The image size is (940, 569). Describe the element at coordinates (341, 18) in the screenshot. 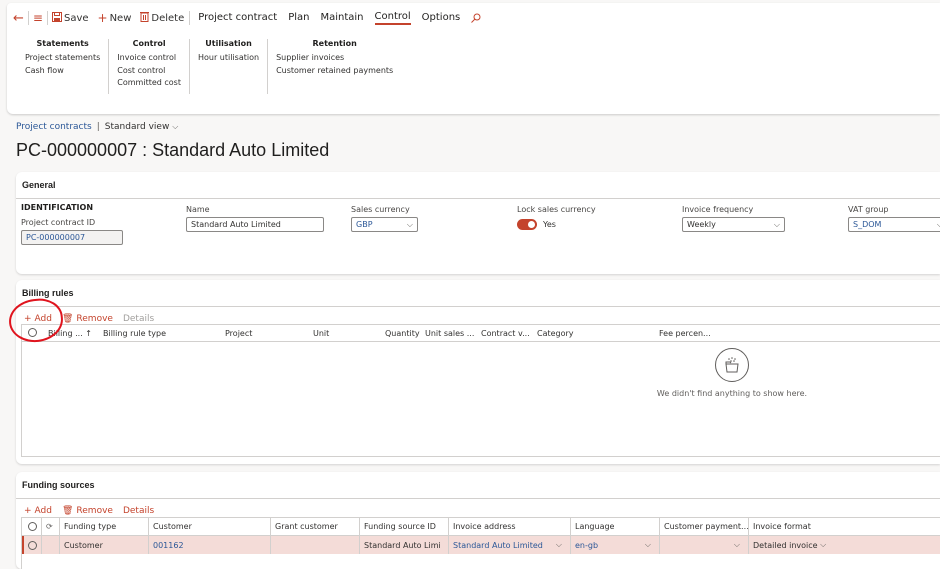

I see `tab-maintain: Maintain` at that location.